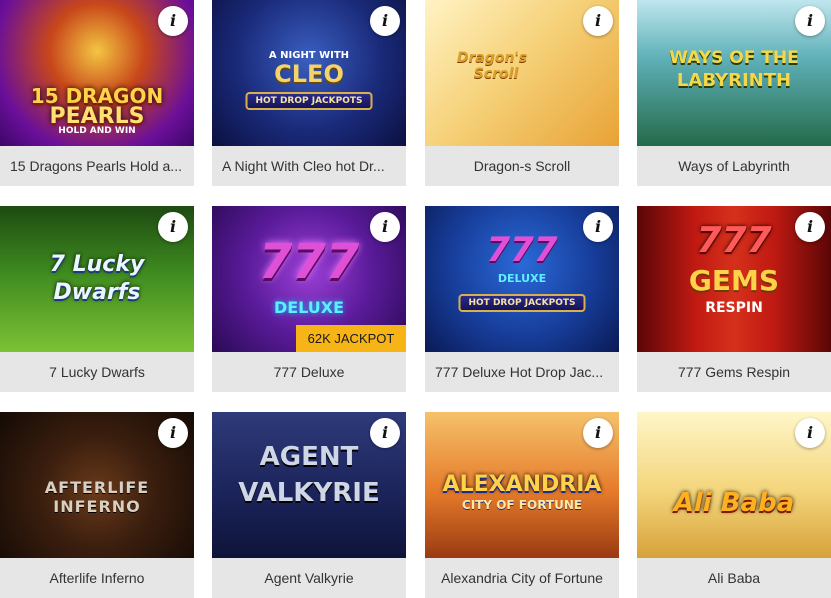 This screenshot has height=598, width=831. I want to click on art-title-top: WAYS OF THE, so click(734, 58).